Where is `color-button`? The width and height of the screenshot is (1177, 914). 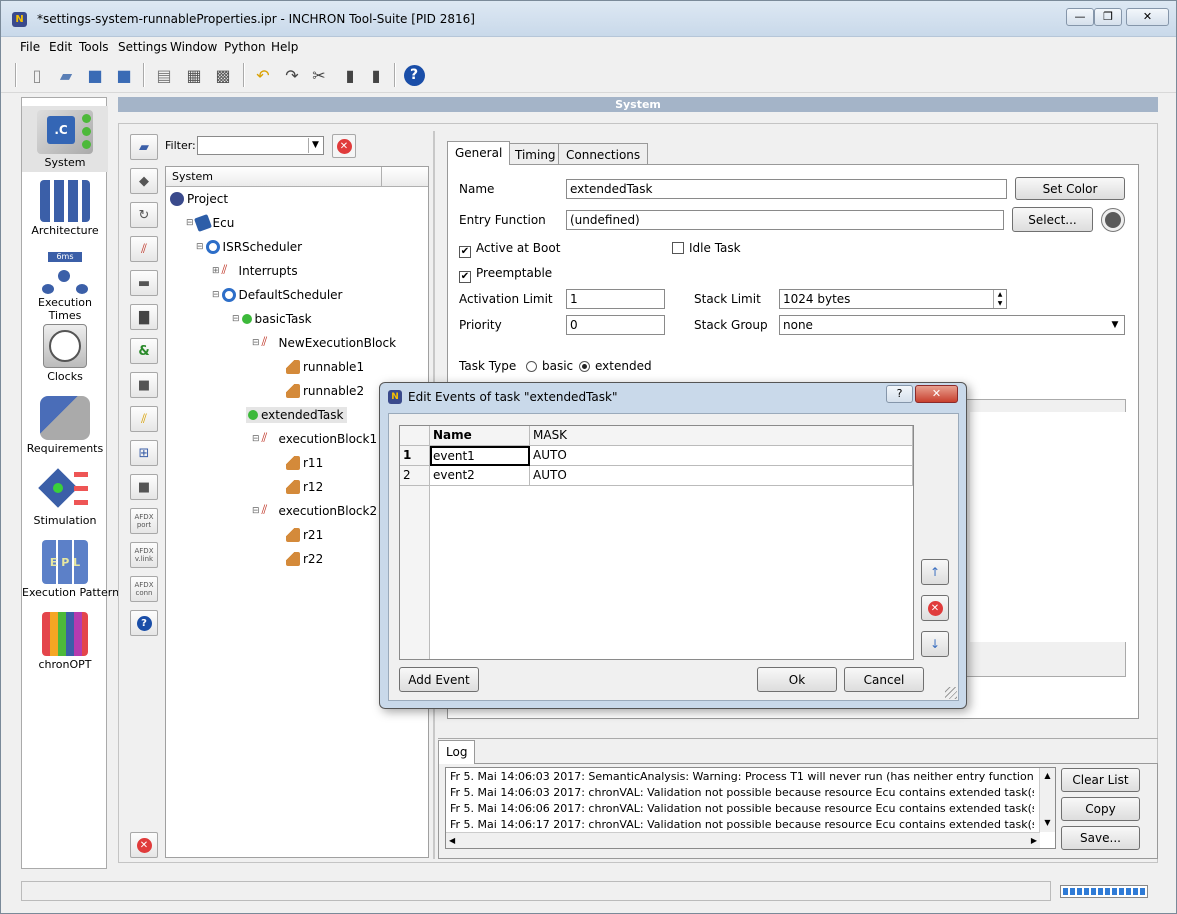
color-button is located at coordinates (1113, 220).